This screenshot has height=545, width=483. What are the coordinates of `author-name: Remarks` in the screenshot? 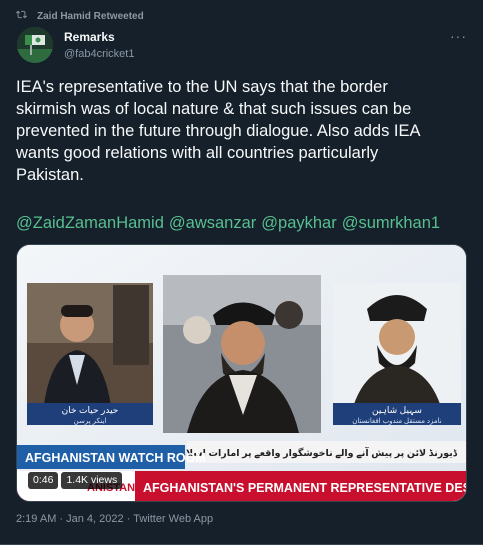 It's located at (99, 37).